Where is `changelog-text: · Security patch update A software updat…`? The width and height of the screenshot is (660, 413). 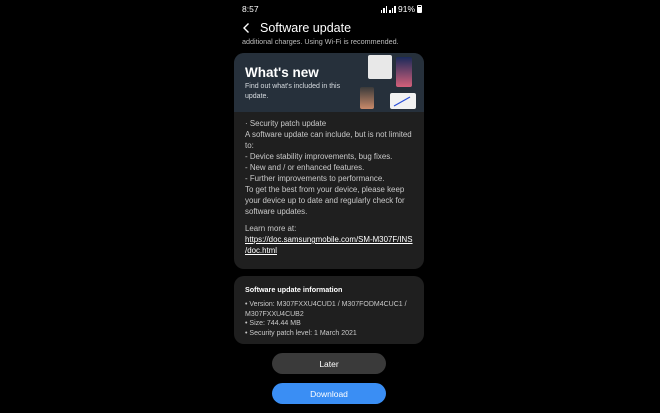 changelog-text: · Security patch update A software updat… is located at coordinates (329, 184).